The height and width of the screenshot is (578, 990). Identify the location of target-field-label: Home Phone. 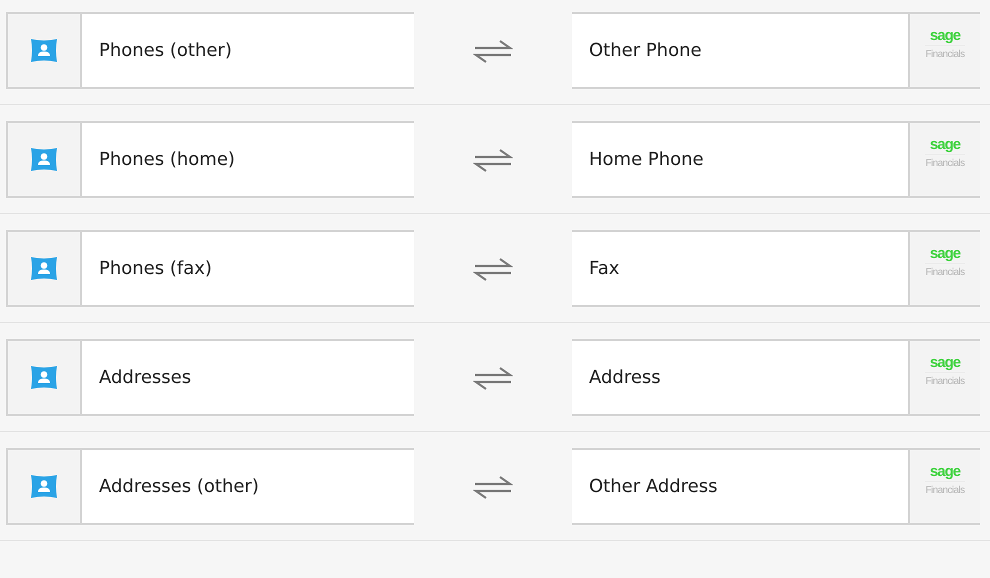
(646, 159).